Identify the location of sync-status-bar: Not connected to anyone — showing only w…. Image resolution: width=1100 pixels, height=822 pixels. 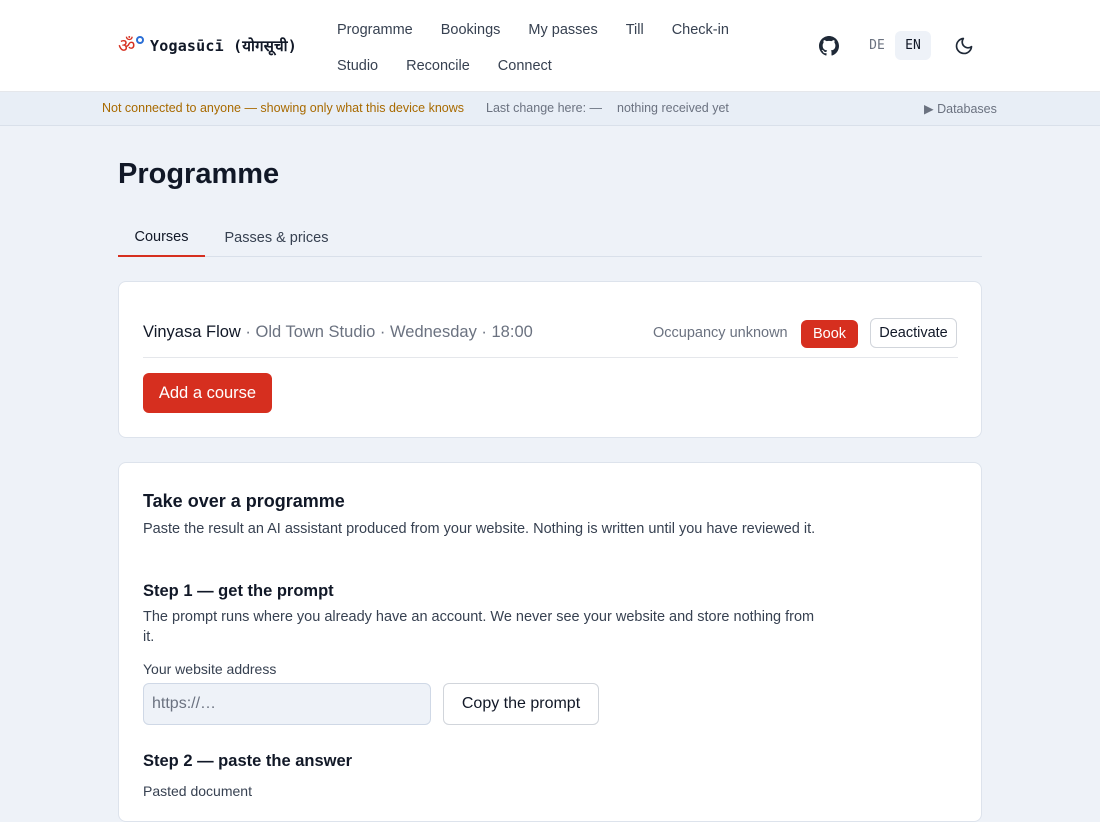
(550, 109).